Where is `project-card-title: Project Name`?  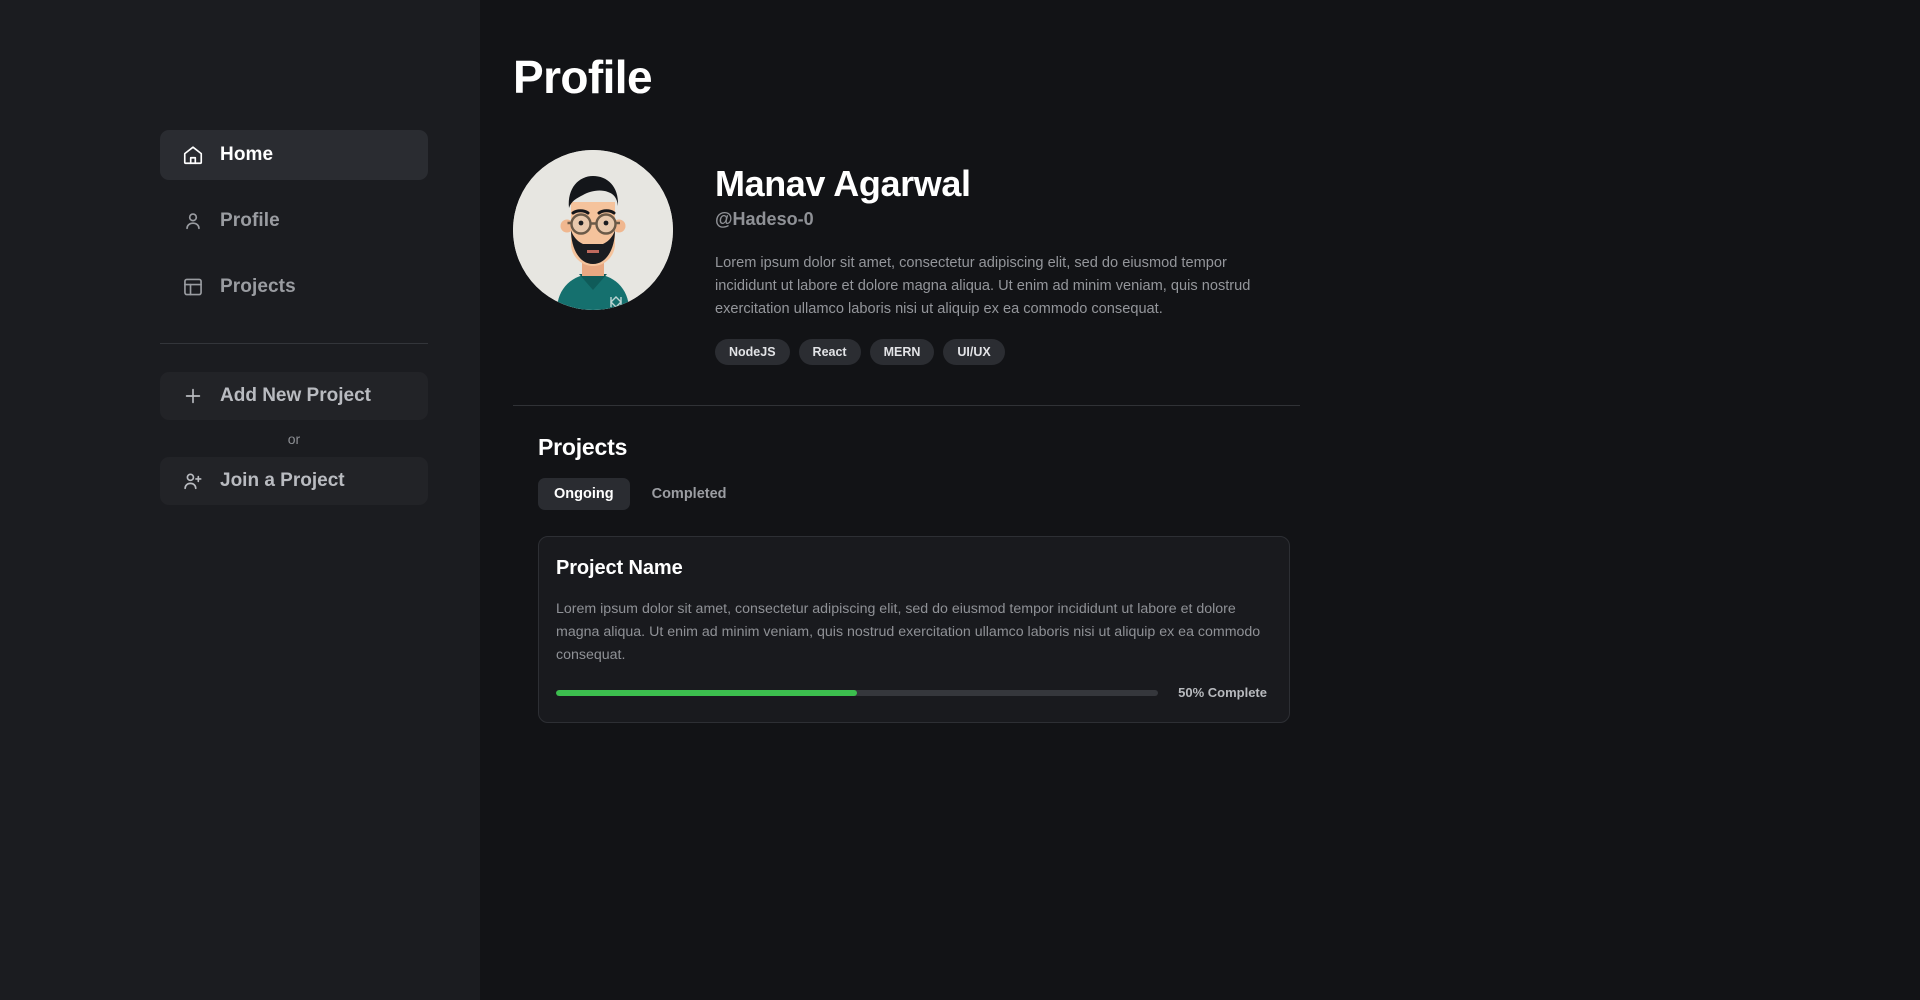
project-card-title: Project Name is located at coordinates (619, 568).